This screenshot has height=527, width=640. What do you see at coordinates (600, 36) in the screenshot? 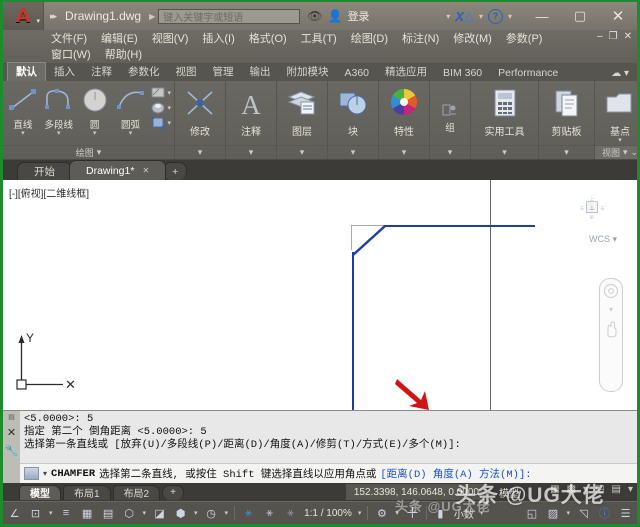
I see `doc-minimize-button: –` at bounding box center [600, 36].